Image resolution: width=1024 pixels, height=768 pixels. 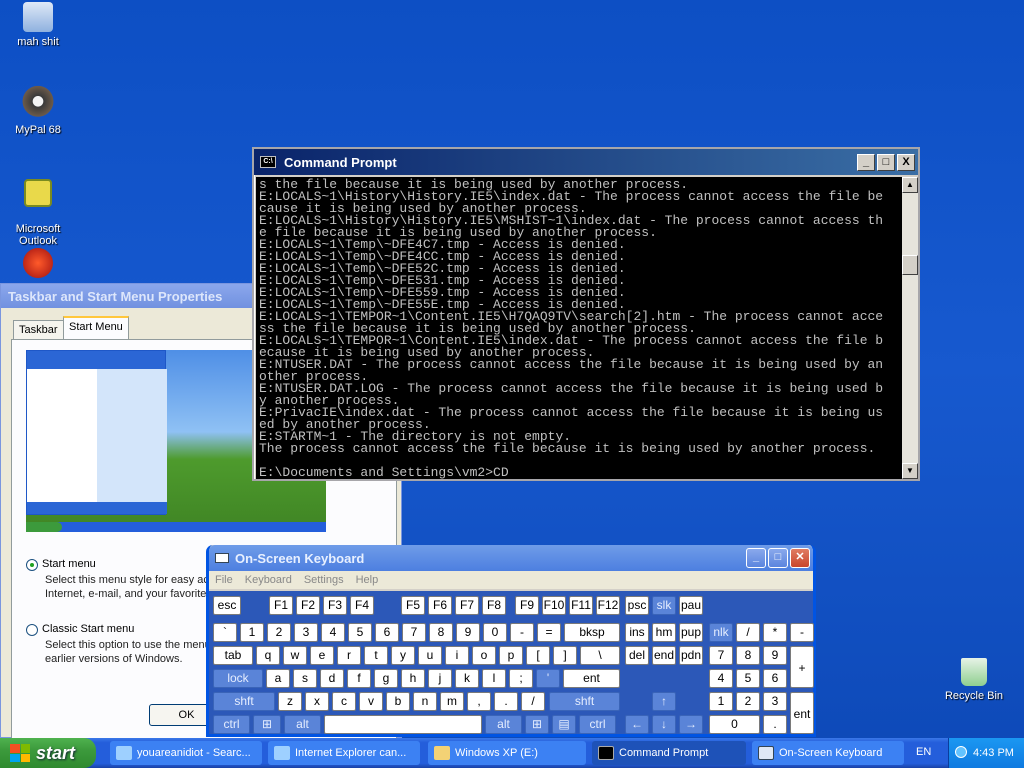 What do you see at coordinates (664, 605) in the screenshot?
I see `osk-key: slk` at bounding box center [664, 605].